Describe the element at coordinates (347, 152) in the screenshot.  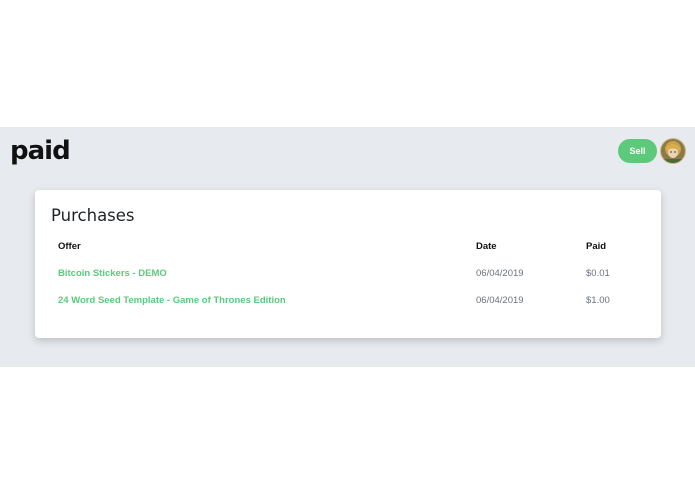
I see `header: paid Sell` at that location.